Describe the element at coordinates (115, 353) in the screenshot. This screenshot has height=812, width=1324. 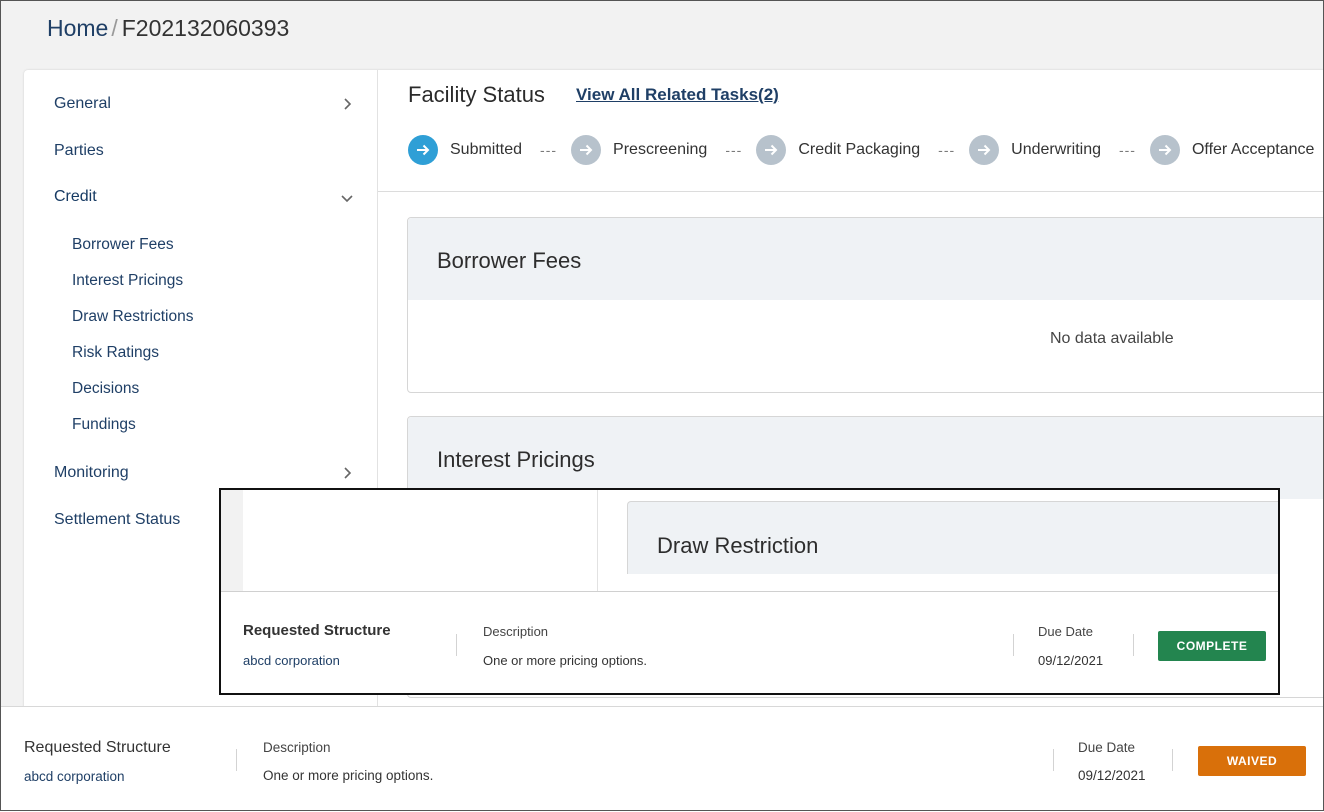
I see `sidebar-subitem-risk-ratings: Risk Ratings` at that location.